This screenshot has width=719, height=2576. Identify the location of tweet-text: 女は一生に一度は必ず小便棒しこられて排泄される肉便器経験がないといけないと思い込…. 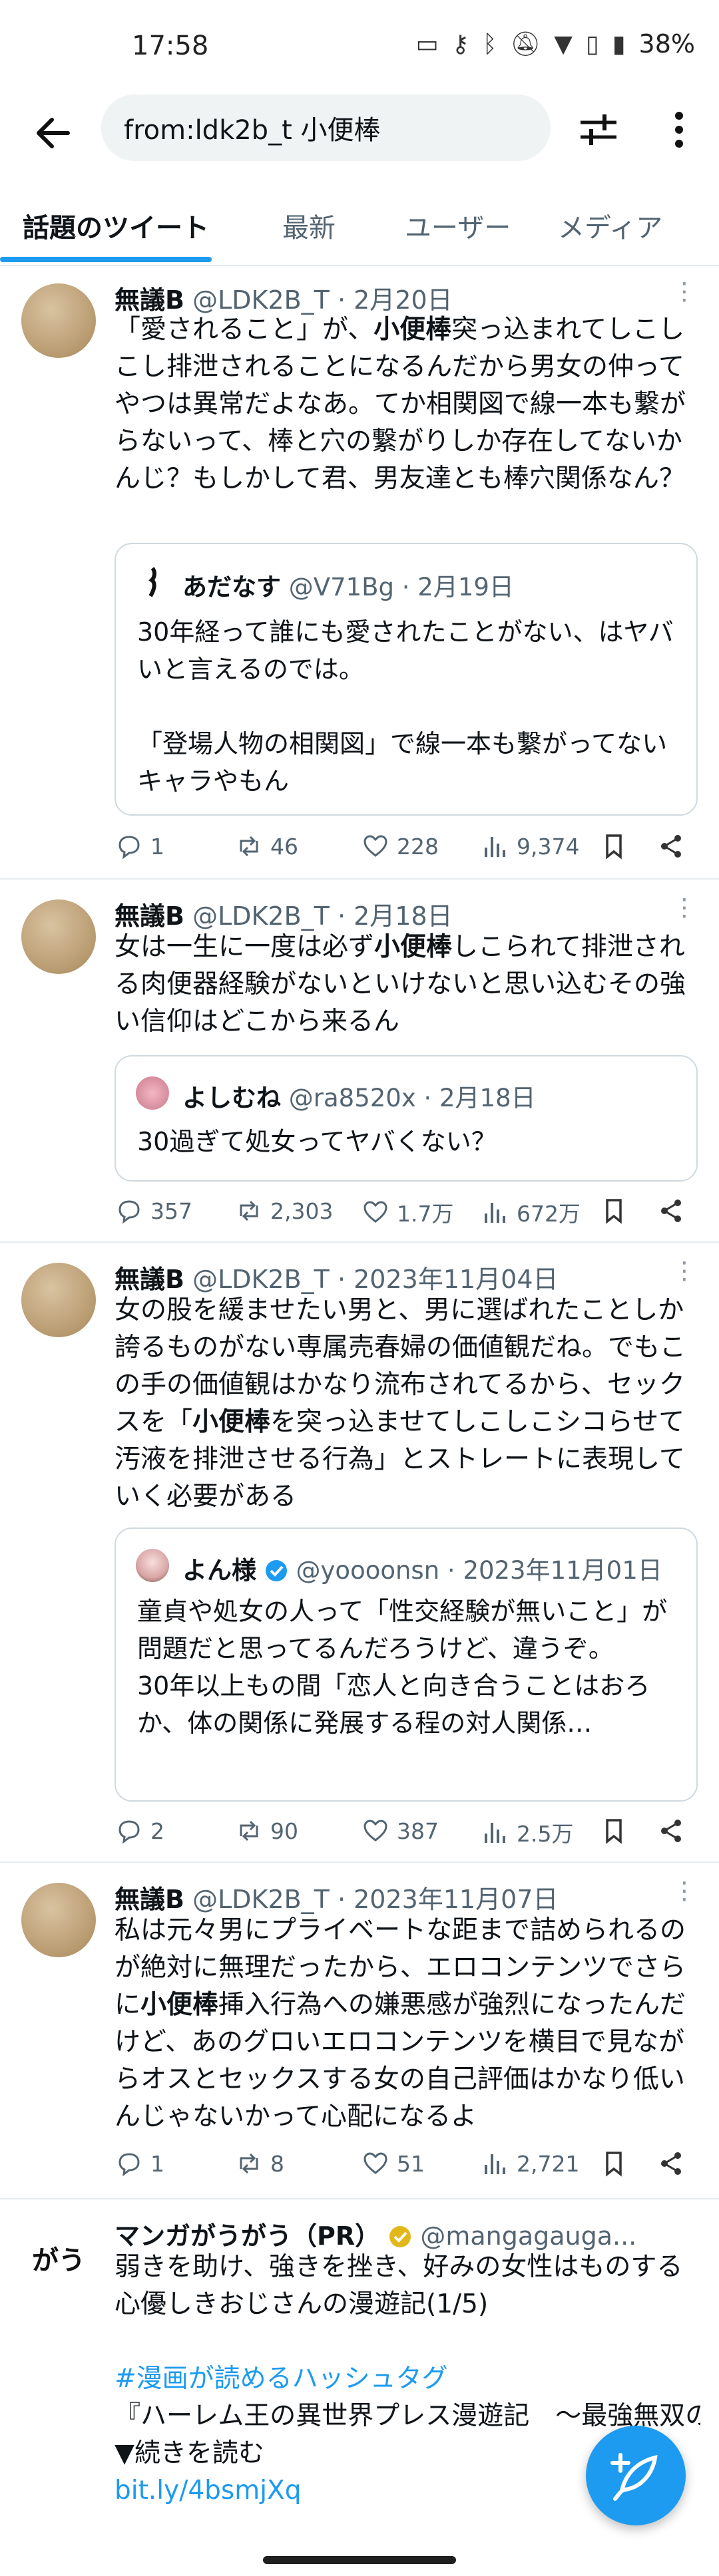
(401, 984).